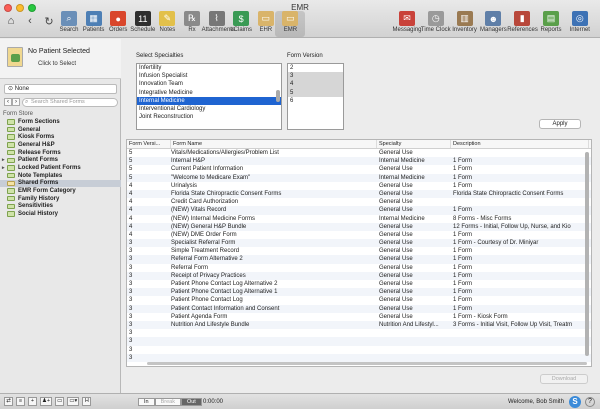 The width and height of the screenshot is (600, 409). What do you see at coordinates (60, 145) in the screenshot?
I see `tree-item: General H&P` at bounding box center [60, 145].